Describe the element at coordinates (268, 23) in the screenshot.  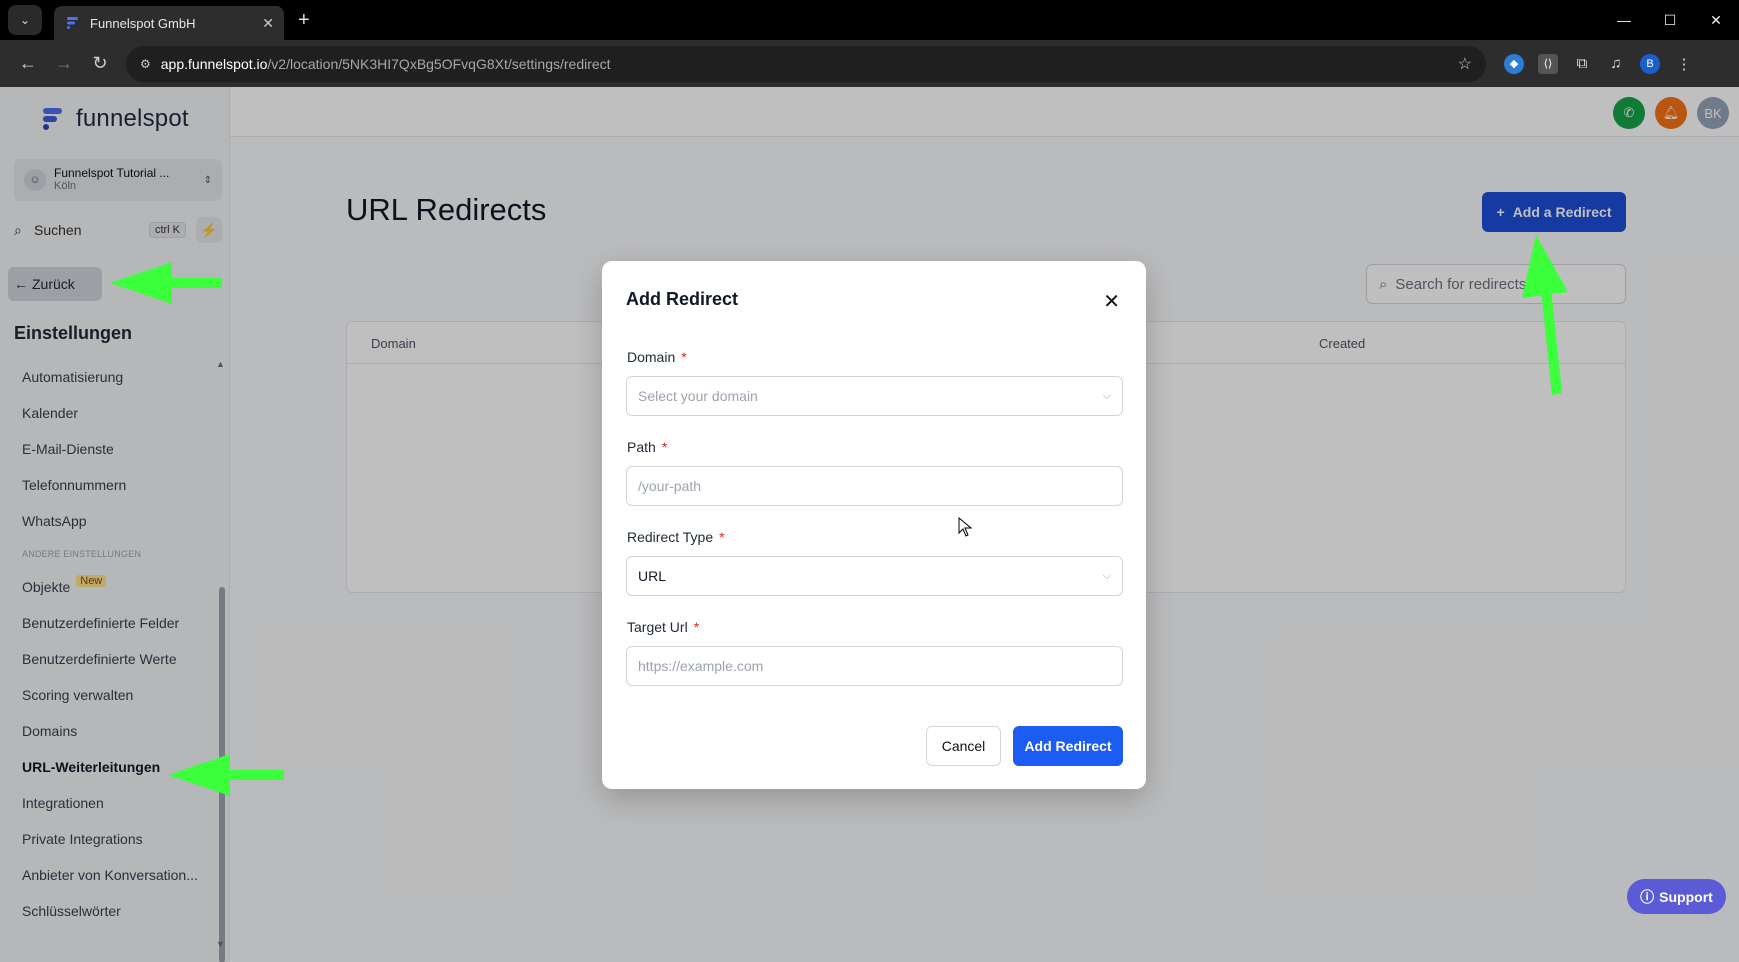
I see `close-tab-icon: ✕` at that location.